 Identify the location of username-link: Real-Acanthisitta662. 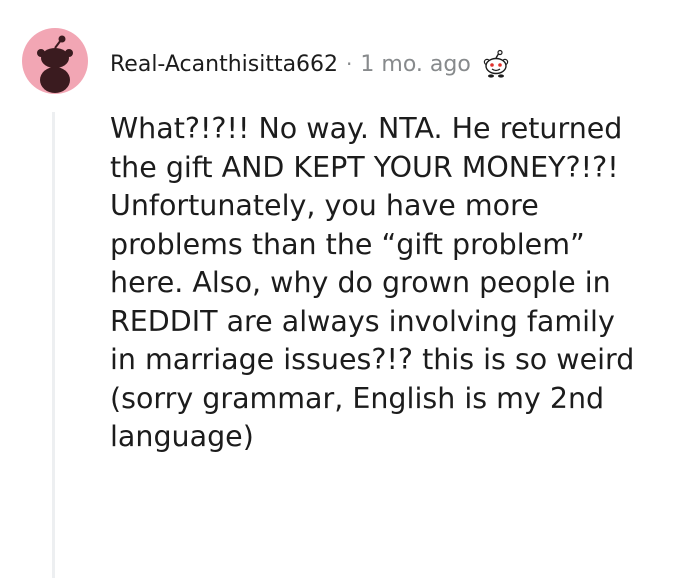
(224, 64).